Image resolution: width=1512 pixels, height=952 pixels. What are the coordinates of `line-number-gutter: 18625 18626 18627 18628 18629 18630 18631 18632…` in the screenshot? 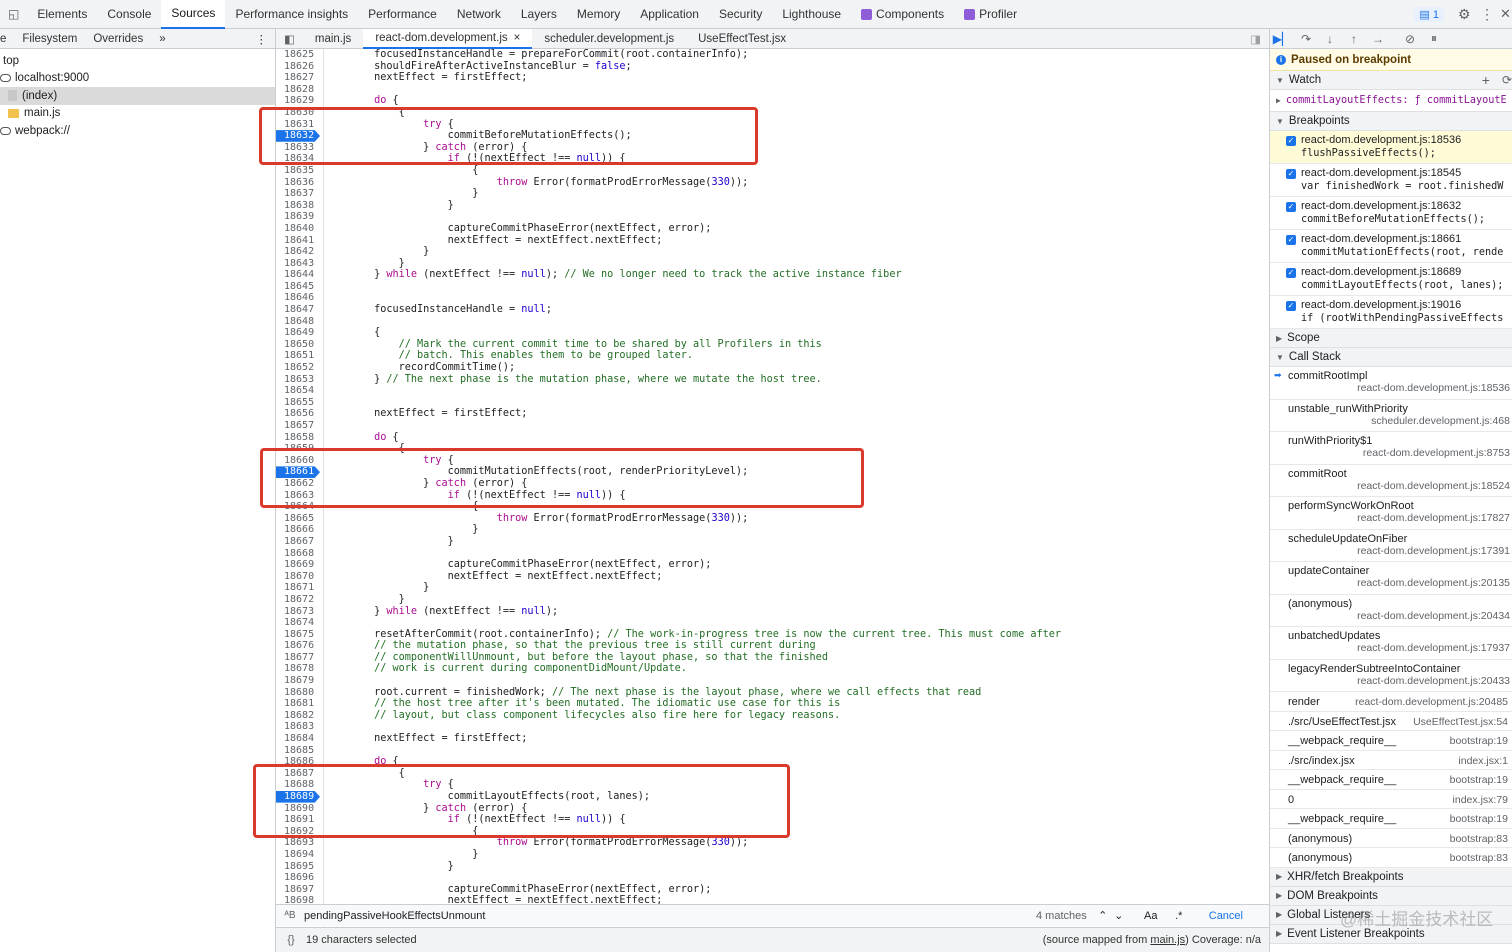 It's located at (300, 488).